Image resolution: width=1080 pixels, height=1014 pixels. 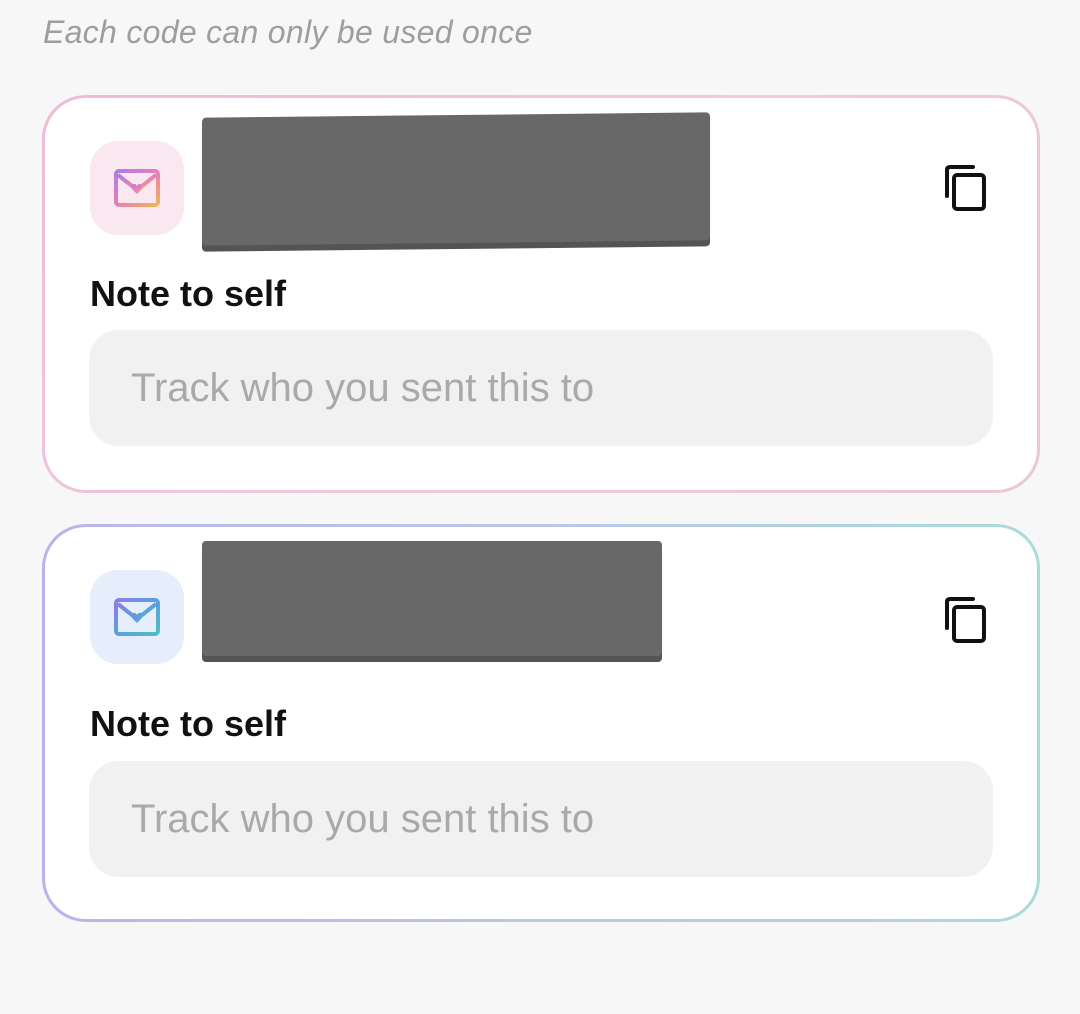 What do you see at coordinates (288, 32) in the screenshot?
I see `single-use-hint: Each code can only be used once` at bounding box center [288, 32].